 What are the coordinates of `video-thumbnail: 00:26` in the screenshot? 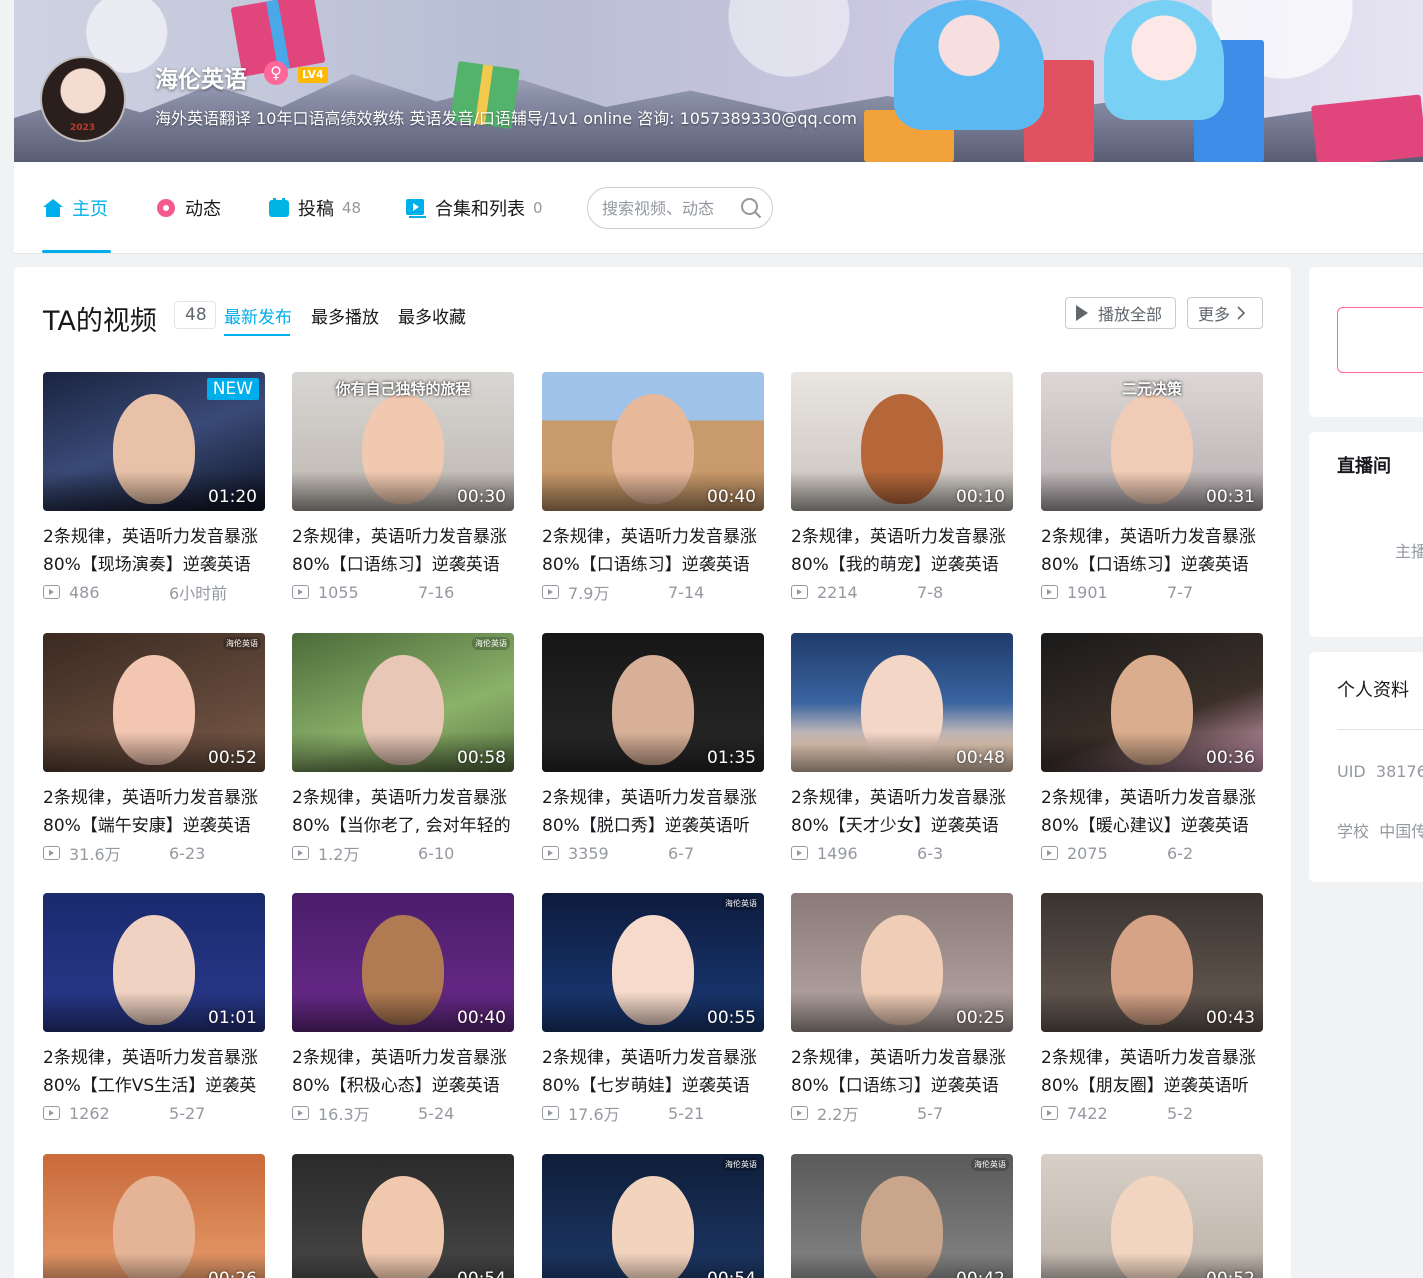 It's located at (154, 1216).